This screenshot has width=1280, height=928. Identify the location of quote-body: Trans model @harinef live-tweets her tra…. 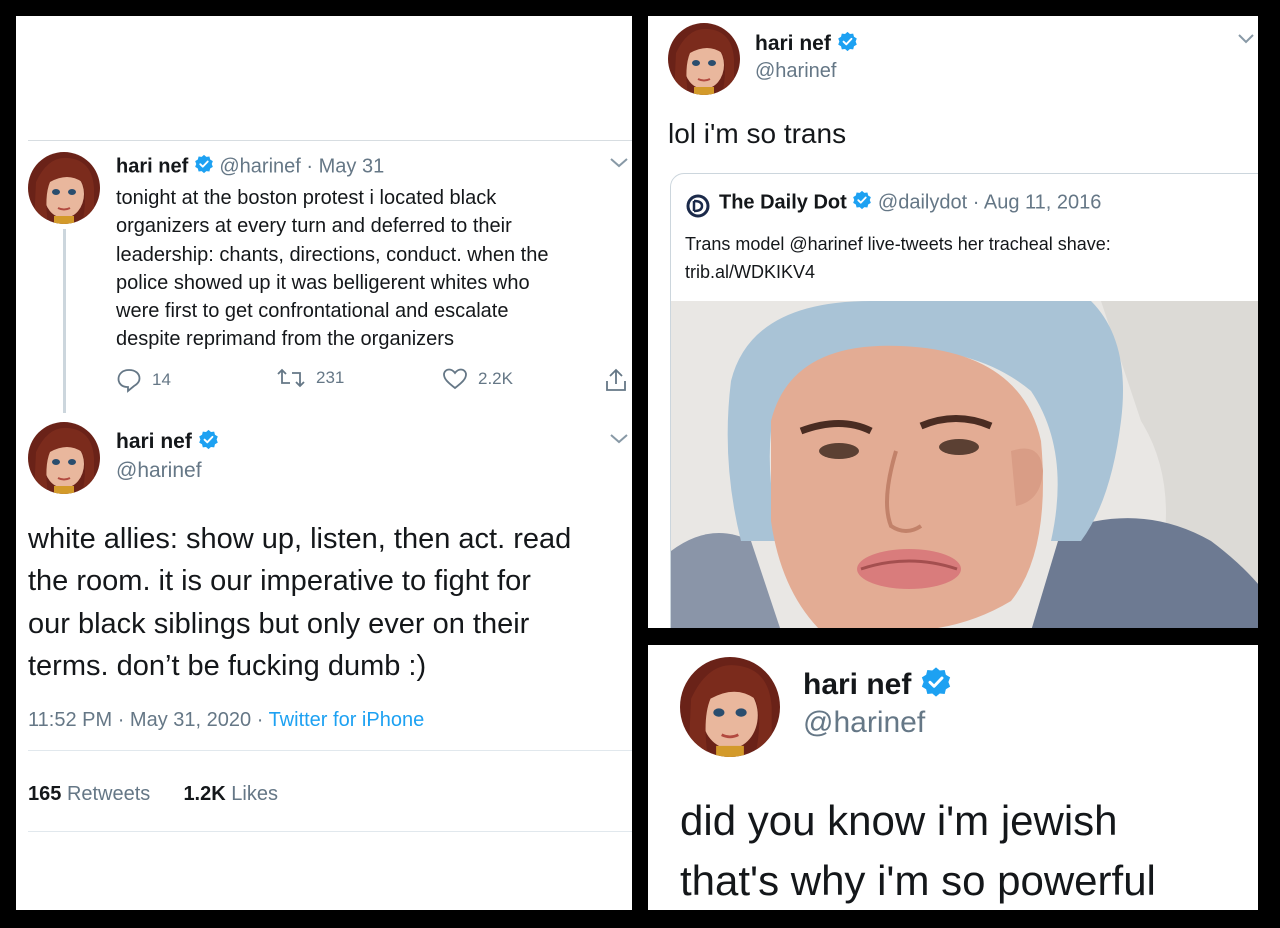
(898, 258).